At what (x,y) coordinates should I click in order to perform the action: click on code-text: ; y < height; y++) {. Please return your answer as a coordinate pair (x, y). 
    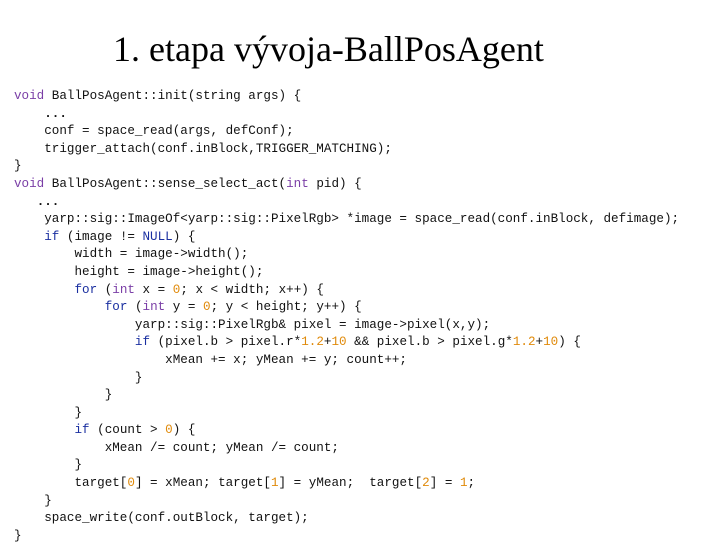
    Looking at the image, I should click on (286, 307).